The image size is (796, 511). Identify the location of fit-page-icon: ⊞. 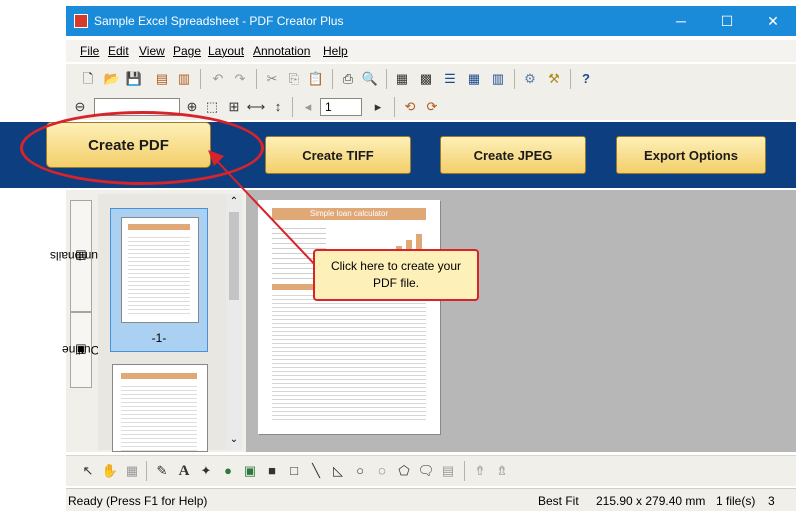
(234, 107).